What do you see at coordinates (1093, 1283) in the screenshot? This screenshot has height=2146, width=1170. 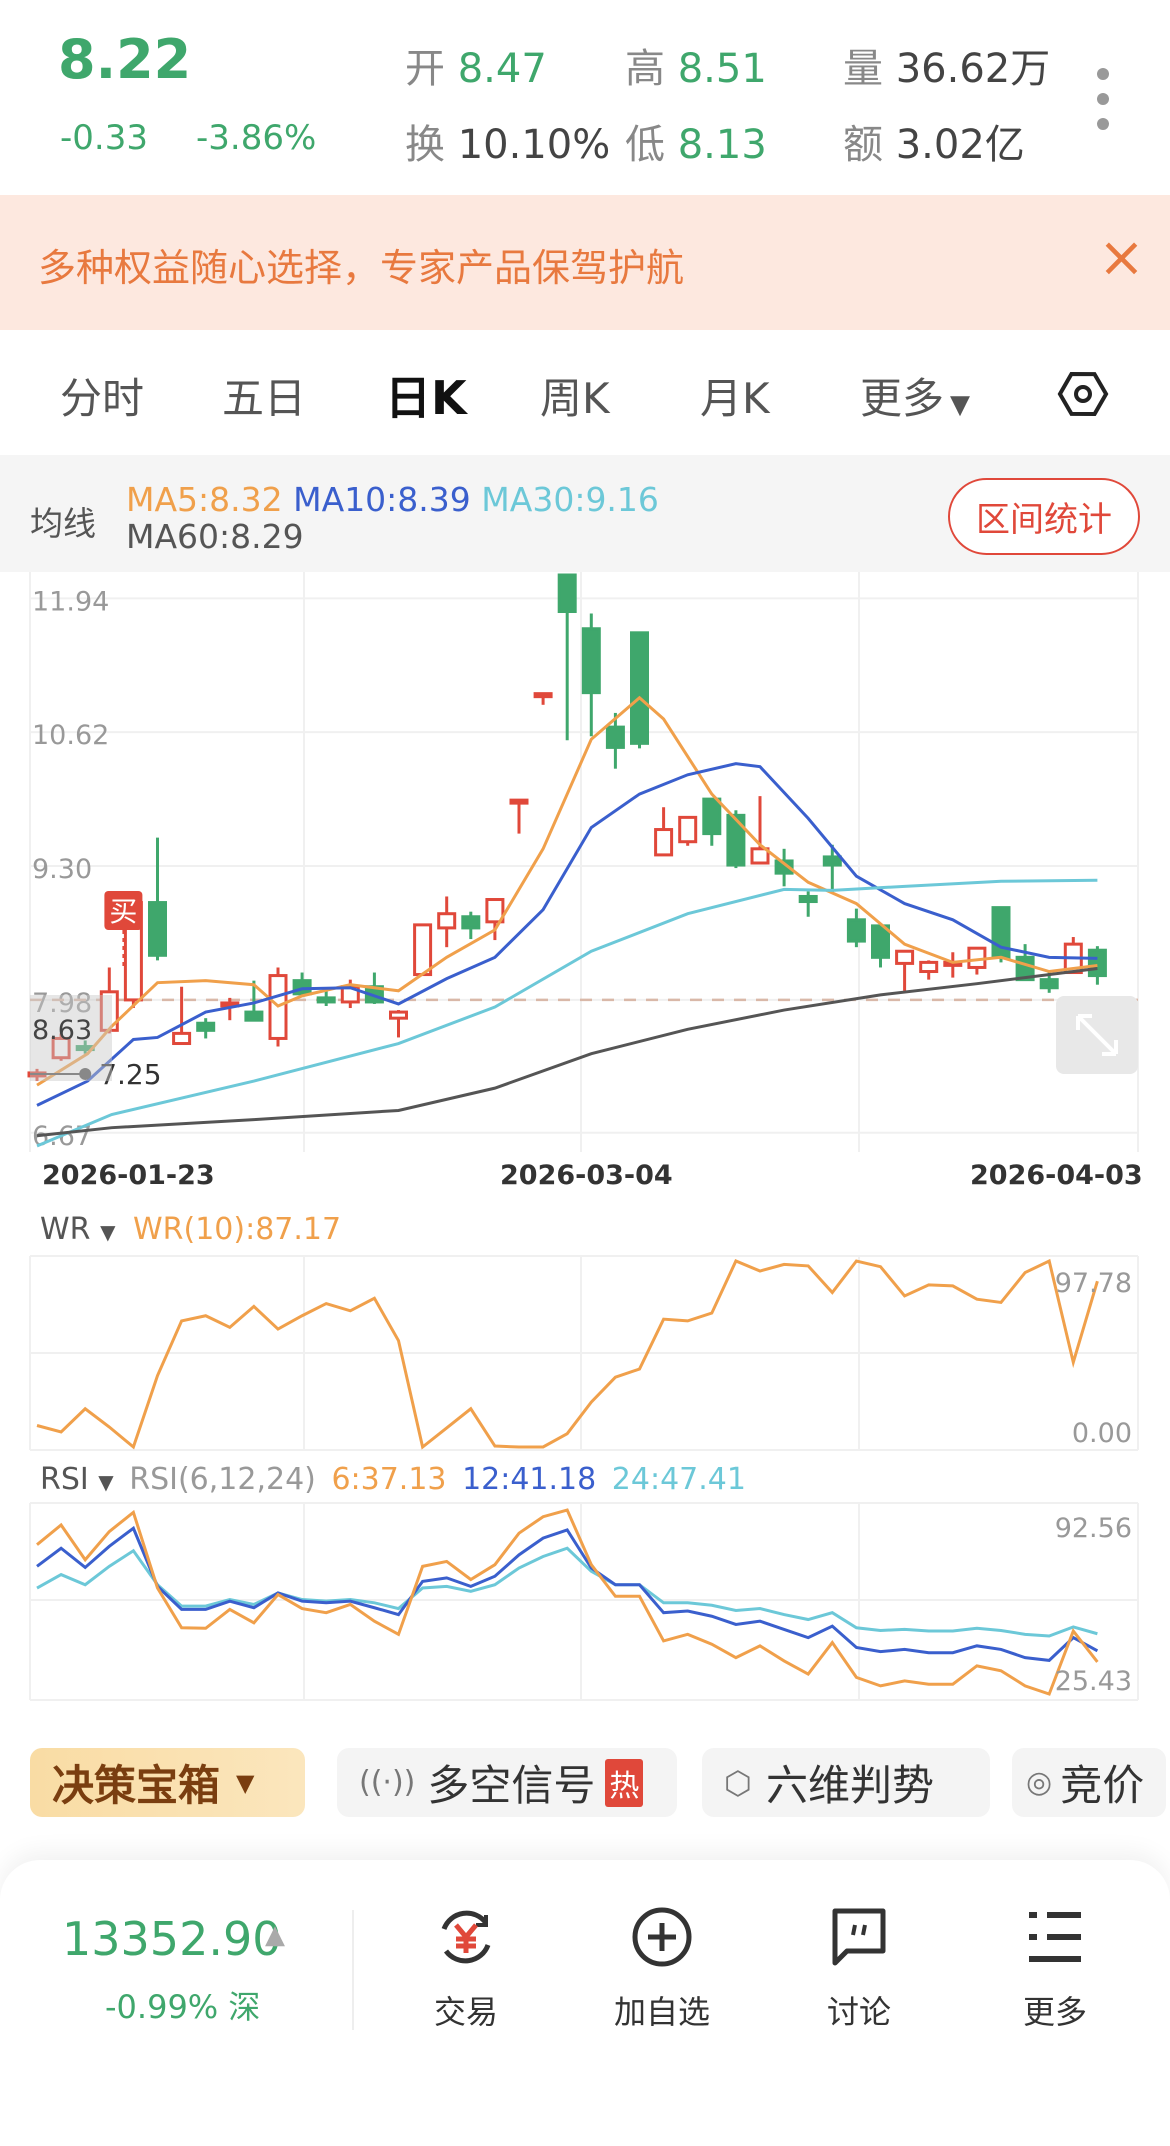 I see `wr-max-label: 97.78` at bounding box center [1093, 1283].